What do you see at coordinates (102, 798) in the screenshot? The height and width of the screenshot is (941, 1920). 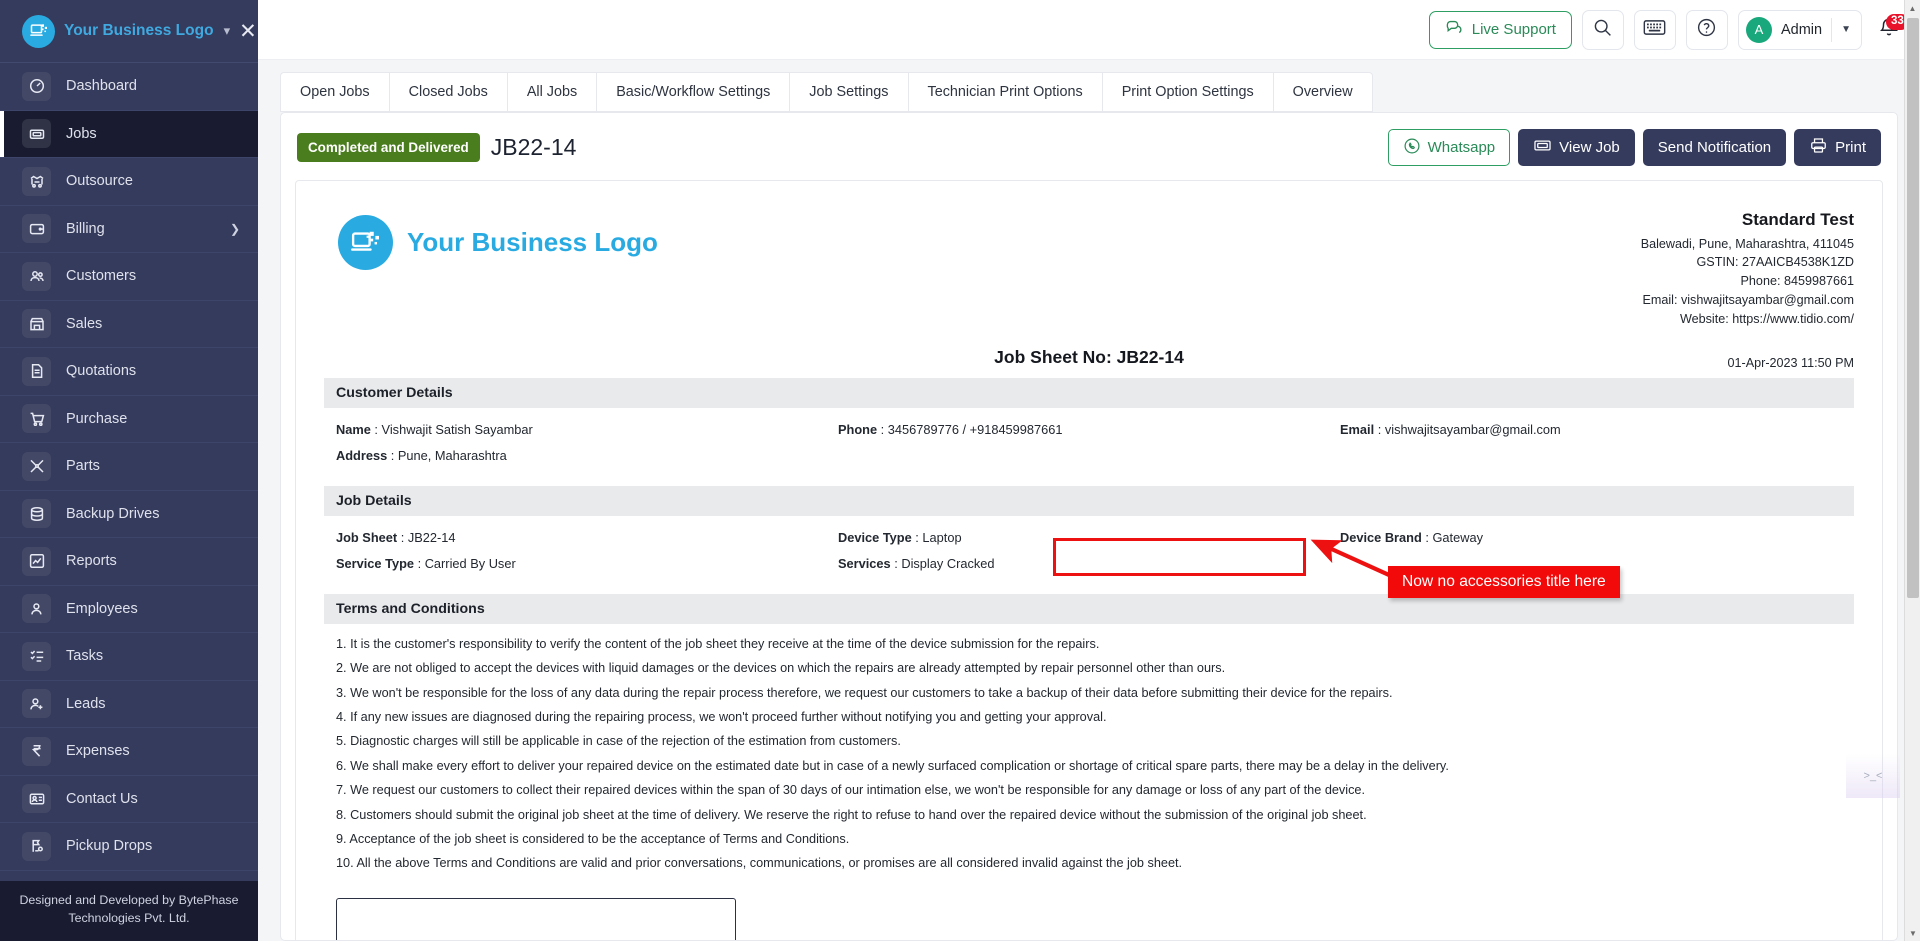 I see `sidebar-item-label: Contact Us` at bounding box center [102, 798].